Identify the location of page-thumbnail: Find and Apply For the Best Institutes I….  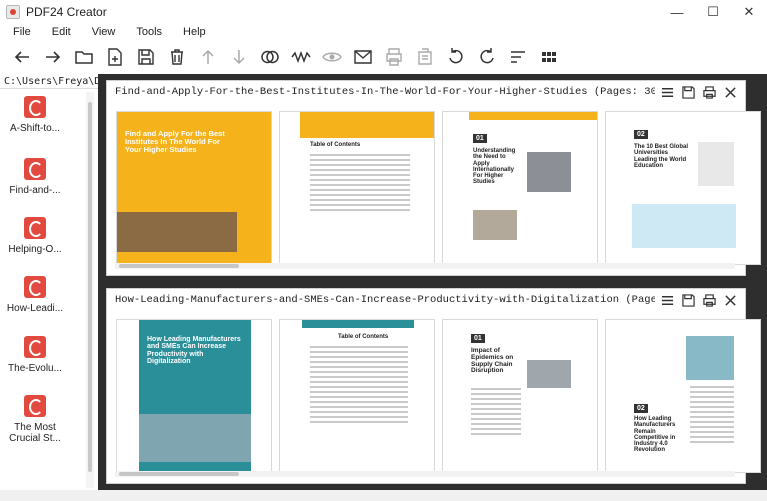
(194, 188).